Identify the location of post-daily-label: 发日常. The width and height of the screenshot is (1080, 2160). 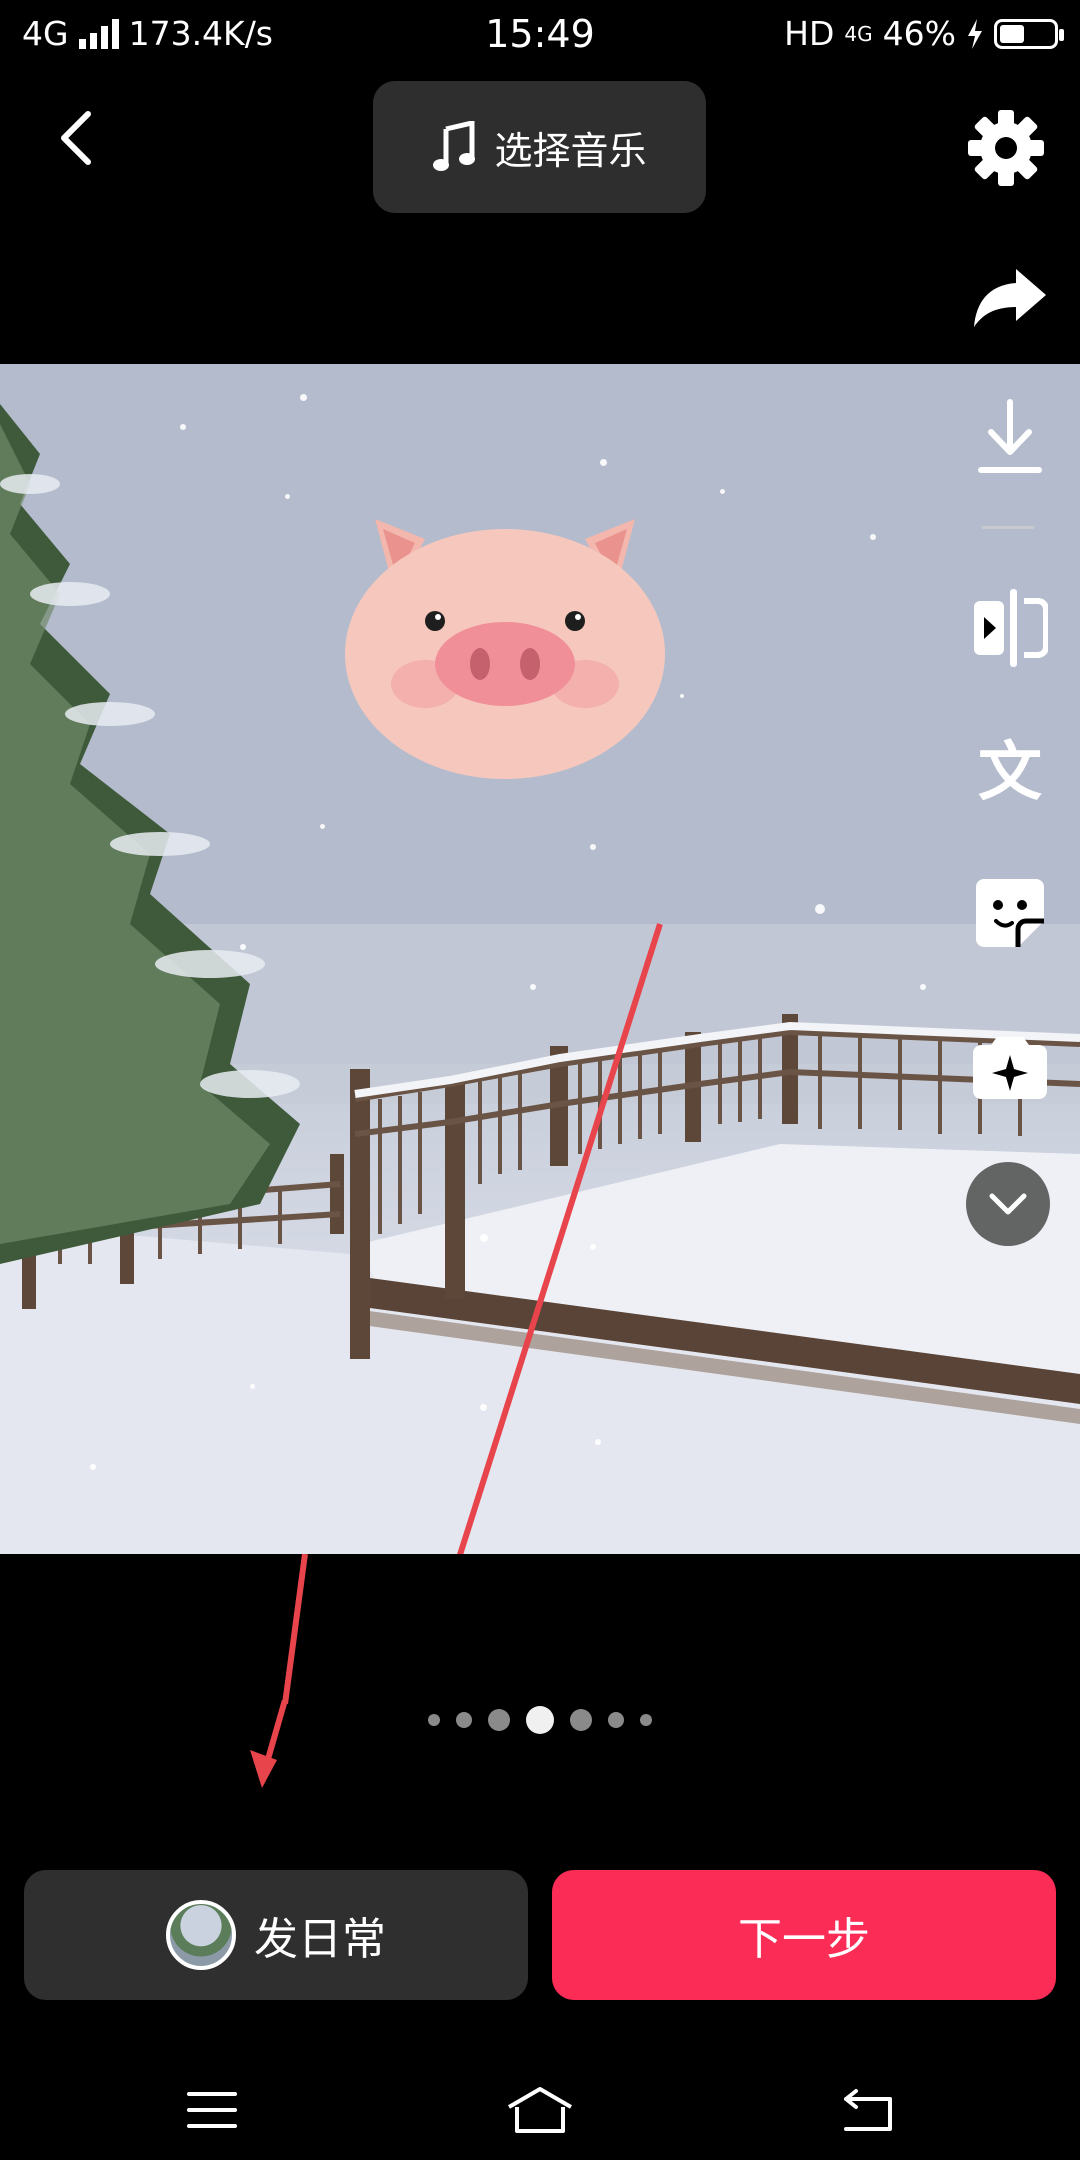
(320, 1939).